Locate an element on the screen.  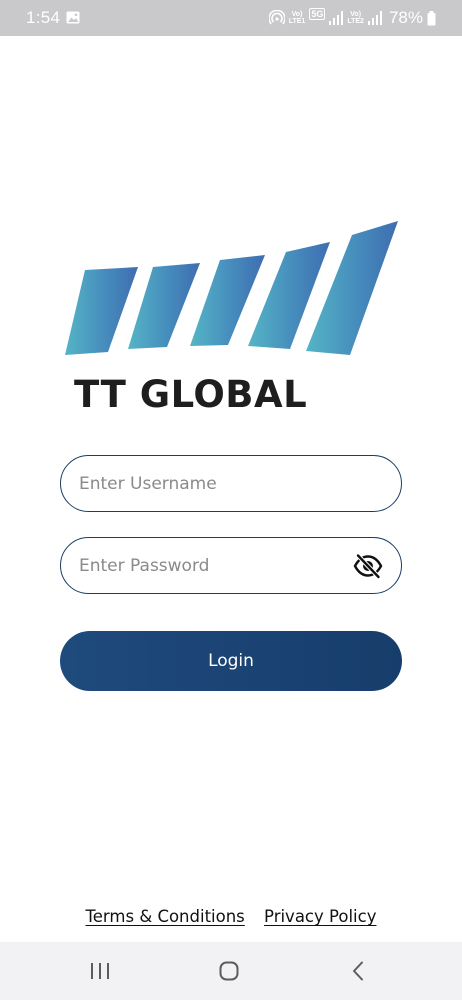
sim2-label-bottom: LTE2 is located at coordinates (355, 21).